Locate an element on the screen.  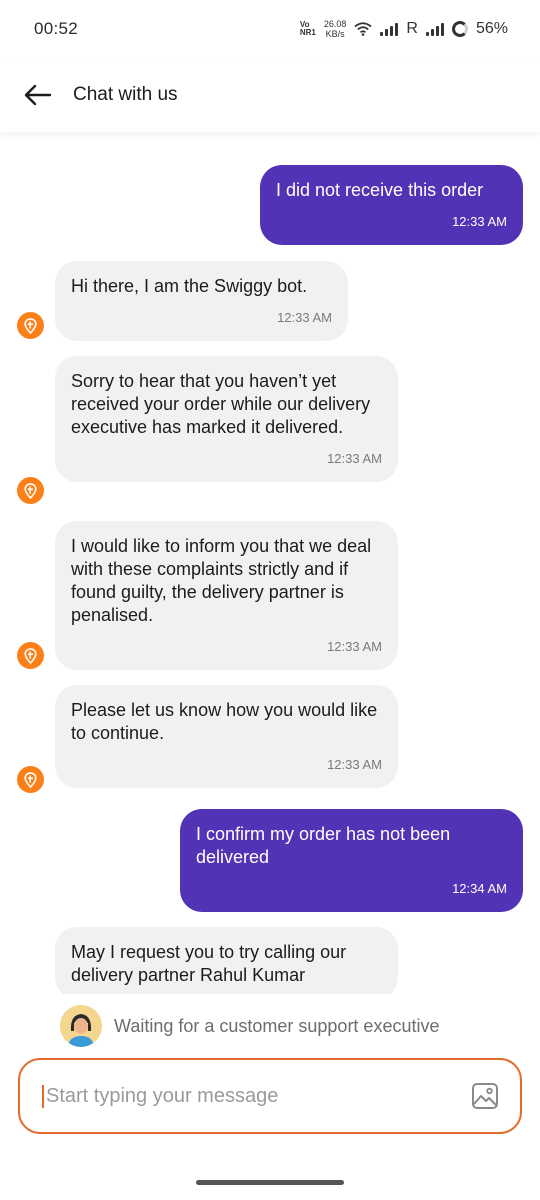
message-input is located at coordinates (256, 1096).